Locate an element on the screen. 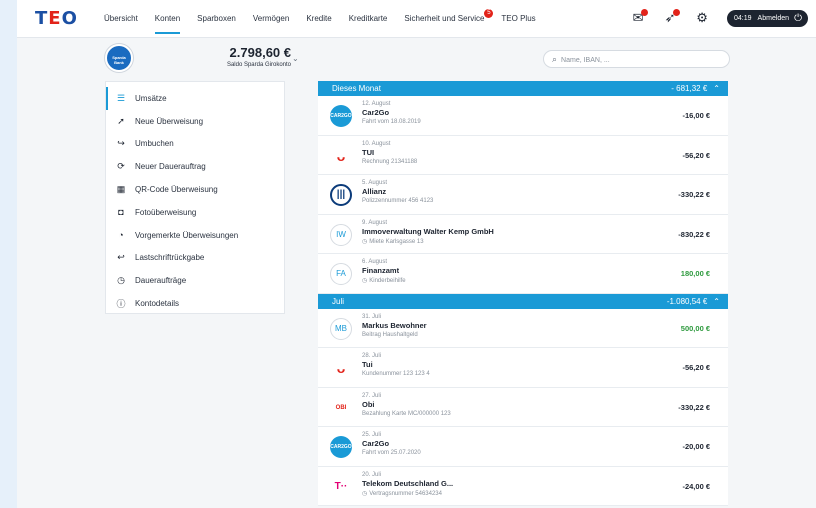  nav-item-1: Konten is located at coordinates (167, 19).